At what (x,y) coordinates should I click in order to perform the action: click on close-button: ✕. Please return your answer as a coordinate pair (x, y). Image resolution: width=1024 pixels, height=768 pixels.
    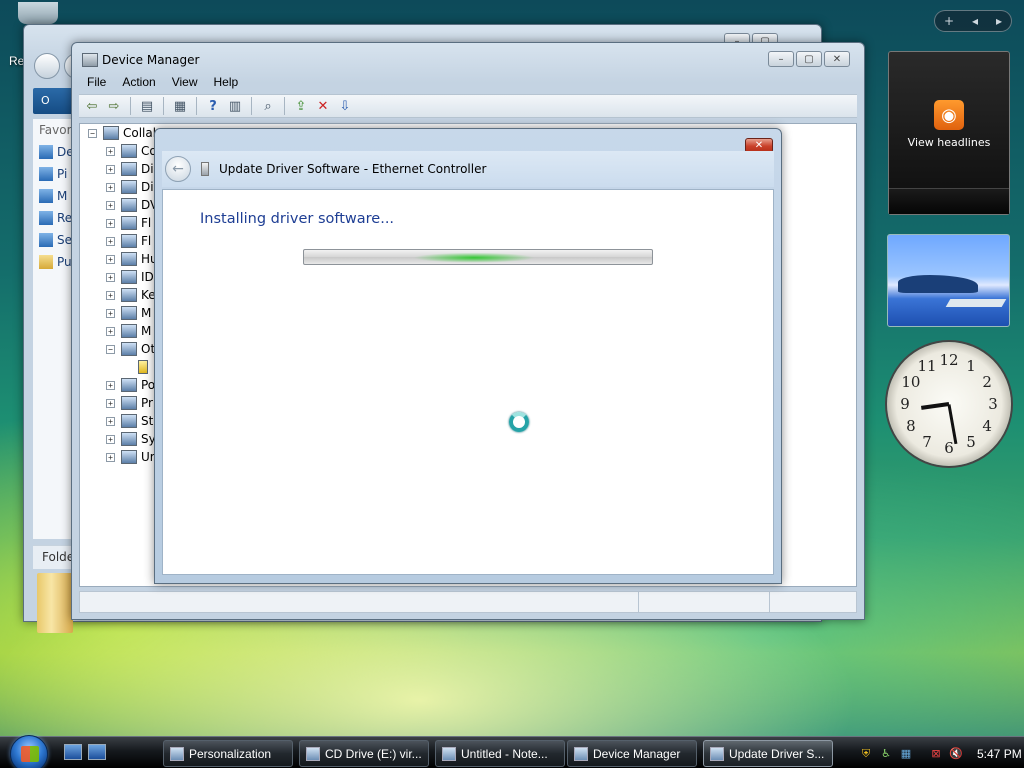
    Looking at the image, I should click on (837, 59).